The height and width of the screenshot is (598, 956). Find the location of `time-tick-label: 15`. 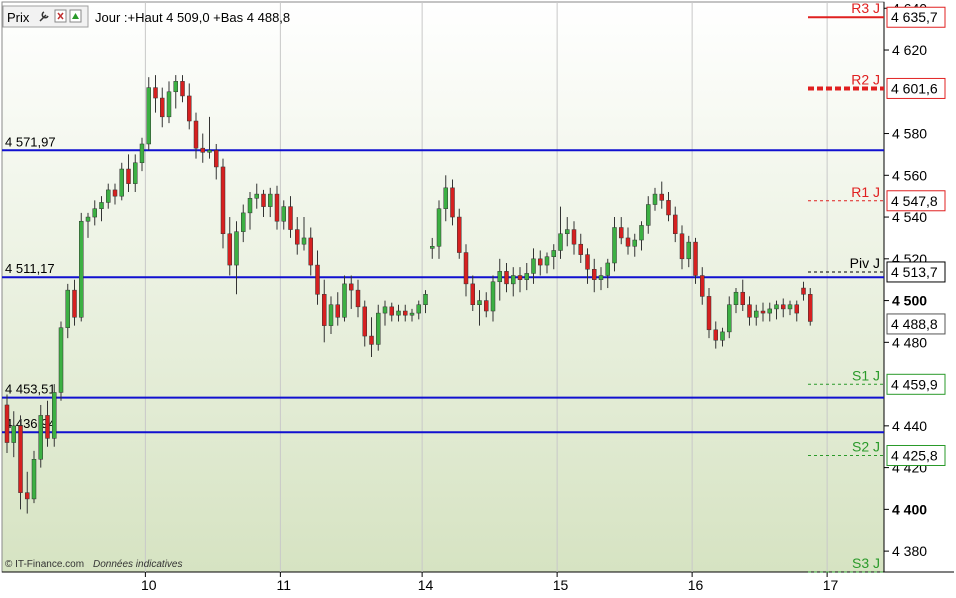

time-tick-label: 15 is located at coordinates (561, 585).